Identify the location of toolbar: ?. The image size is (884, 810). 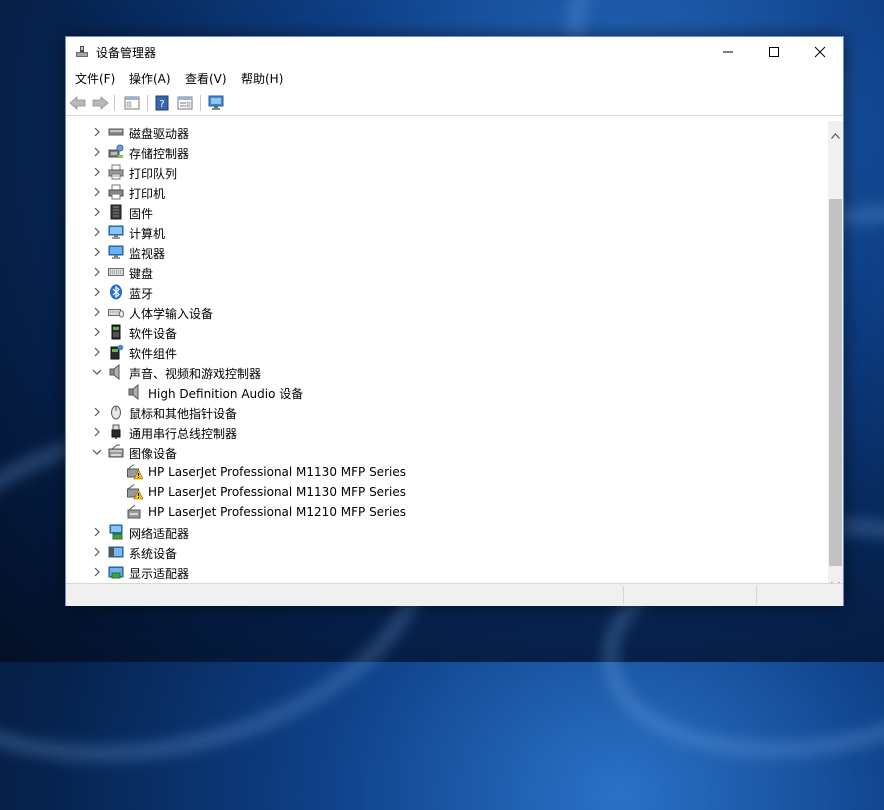
(454, 103).